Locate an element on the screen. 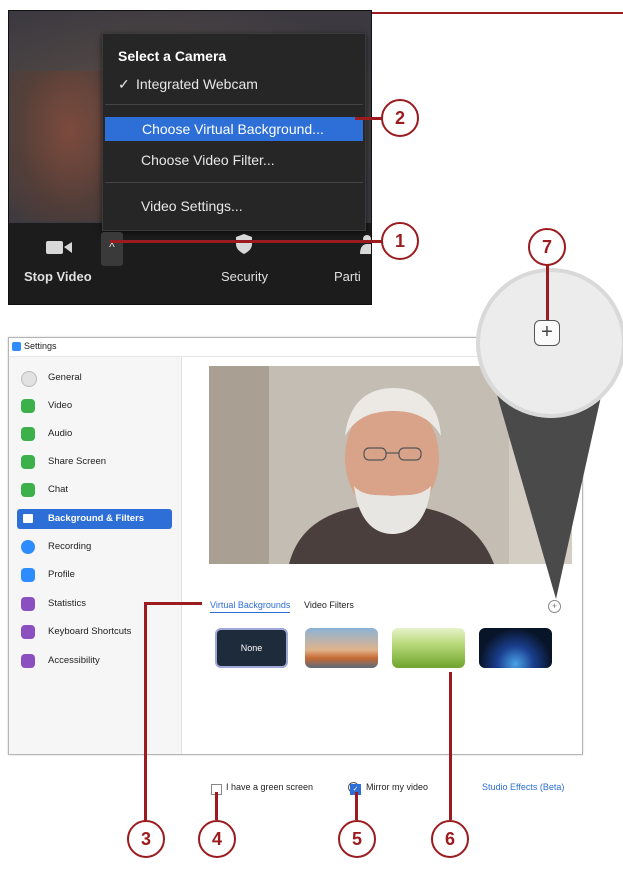 Image resolution: width=623 pixels, height=870 pixels. profile-icon is located at coordinates (28, 575).